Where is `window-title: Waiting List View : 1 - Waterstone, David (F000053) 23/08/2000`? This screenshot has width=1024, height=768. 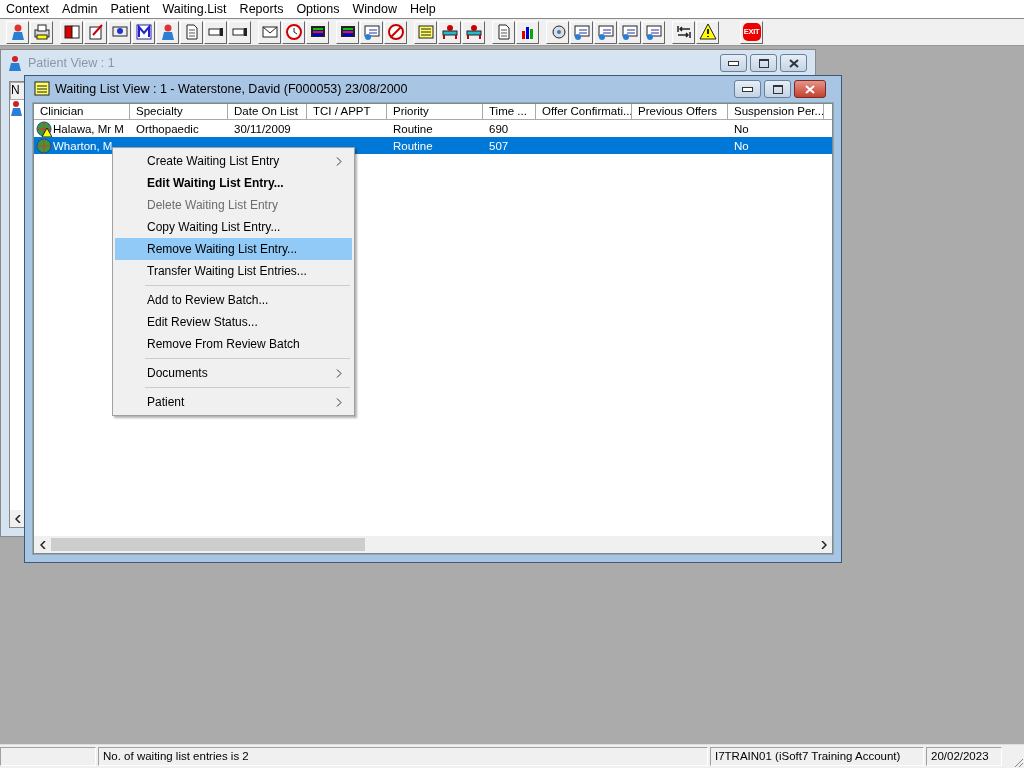
window-title: Waiting List View : 1 - Waterstone, David (F000053) 23/08/2000 is located at coordinates (231, 89).